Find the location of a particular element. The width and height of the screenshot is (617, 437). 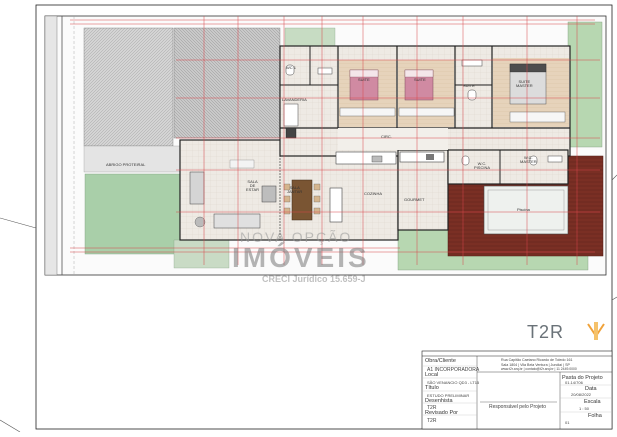

tb-folha-label: Folha is located at coordinates (595, 416).